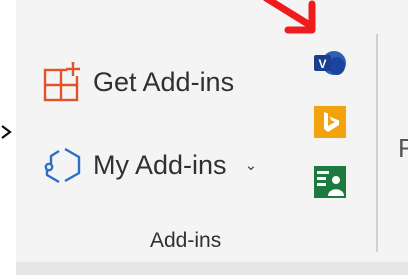  I want to click on group-separator, so click(377, 143).